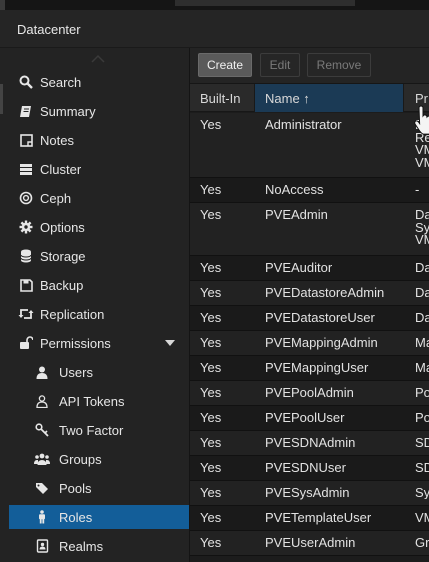 This screenshot has width=429, height=562. What do you see at coordinates (339, 65) in the screenshot?
I see `remove-button: Remove` at bounding box center [339, 65].